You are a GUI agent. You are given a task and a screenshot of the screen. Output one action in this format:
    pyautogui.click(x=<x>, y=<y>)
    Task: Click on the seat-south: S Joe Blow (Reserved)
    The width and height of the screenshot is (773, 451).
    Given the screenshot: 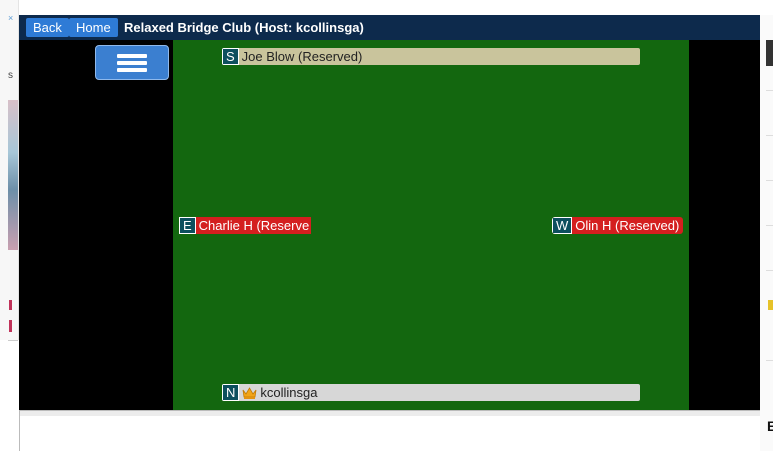 What is the action you would take?
    pyautogui.click(x=431, y=56)
    